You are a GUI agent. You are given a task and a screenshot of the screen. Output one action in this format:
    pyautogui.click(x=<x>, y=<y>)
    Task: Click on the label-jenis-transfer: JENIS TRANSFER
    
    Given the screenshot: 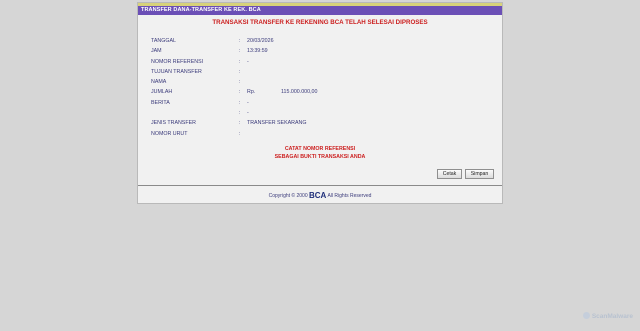 What is the action you would take?
    pyautogui.click(x=173, y=123)
    